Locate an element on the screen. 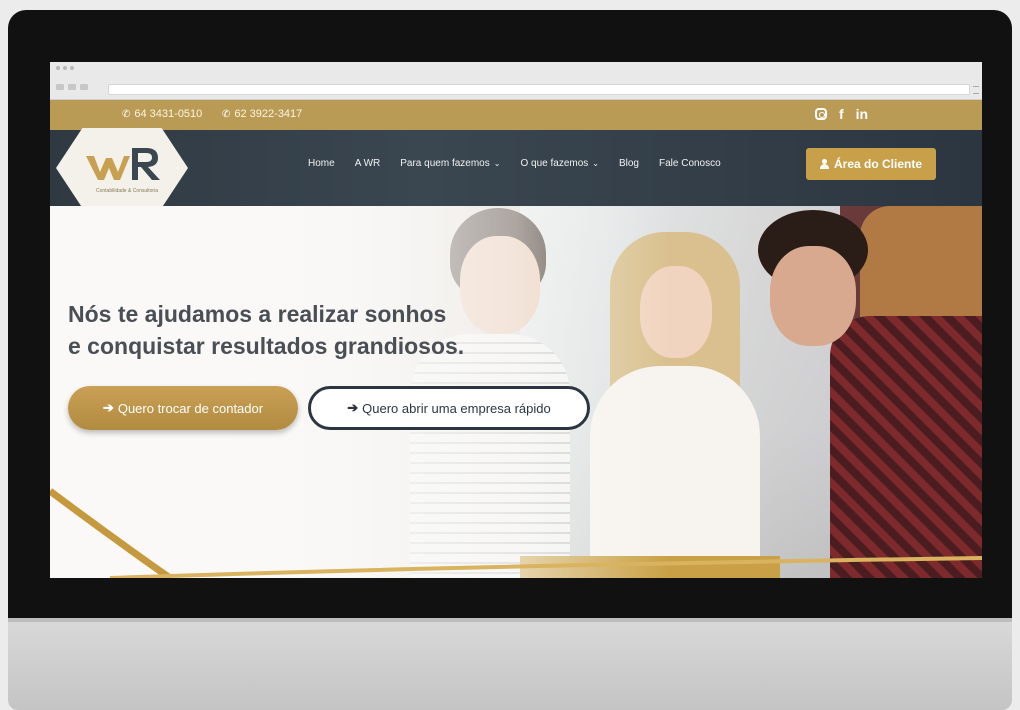 This screenshot has height=710, width=1020. contact-bar: ✆ 64 3431-0510 ✆ 62 3922-3417 f in is located at coordinates (516, 115).